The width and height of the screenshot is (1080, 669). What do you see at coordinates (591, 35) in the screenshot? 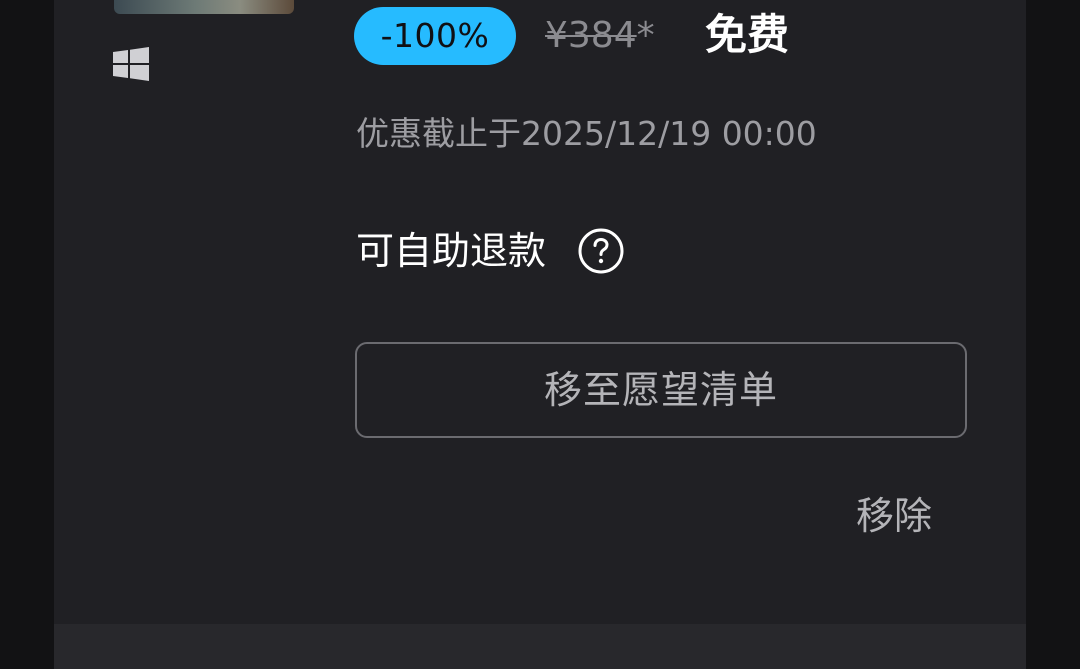
I see `original-price-value: ¥384` at bounding box center [591, 35].